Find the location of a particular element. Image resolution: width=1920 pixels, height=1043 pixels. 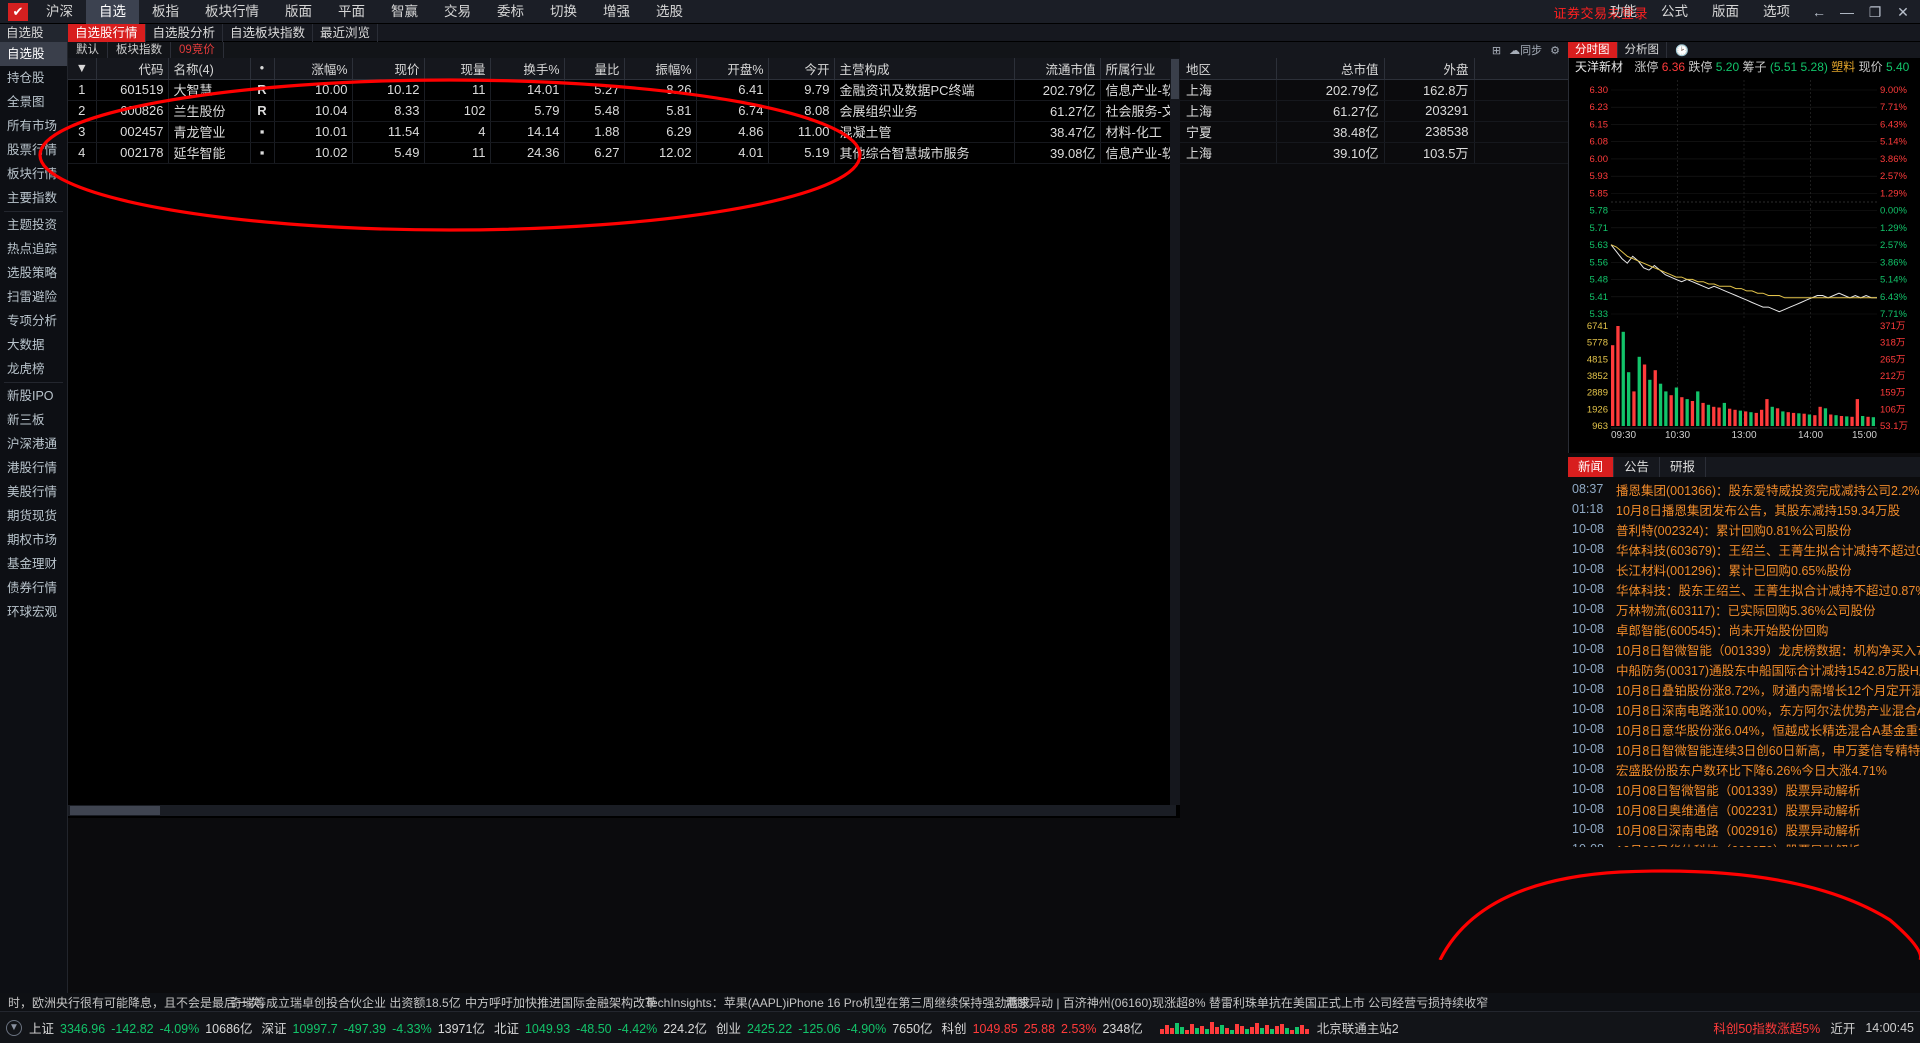

col-vol-ratio: 量比 is located at coordinates (594, 69).